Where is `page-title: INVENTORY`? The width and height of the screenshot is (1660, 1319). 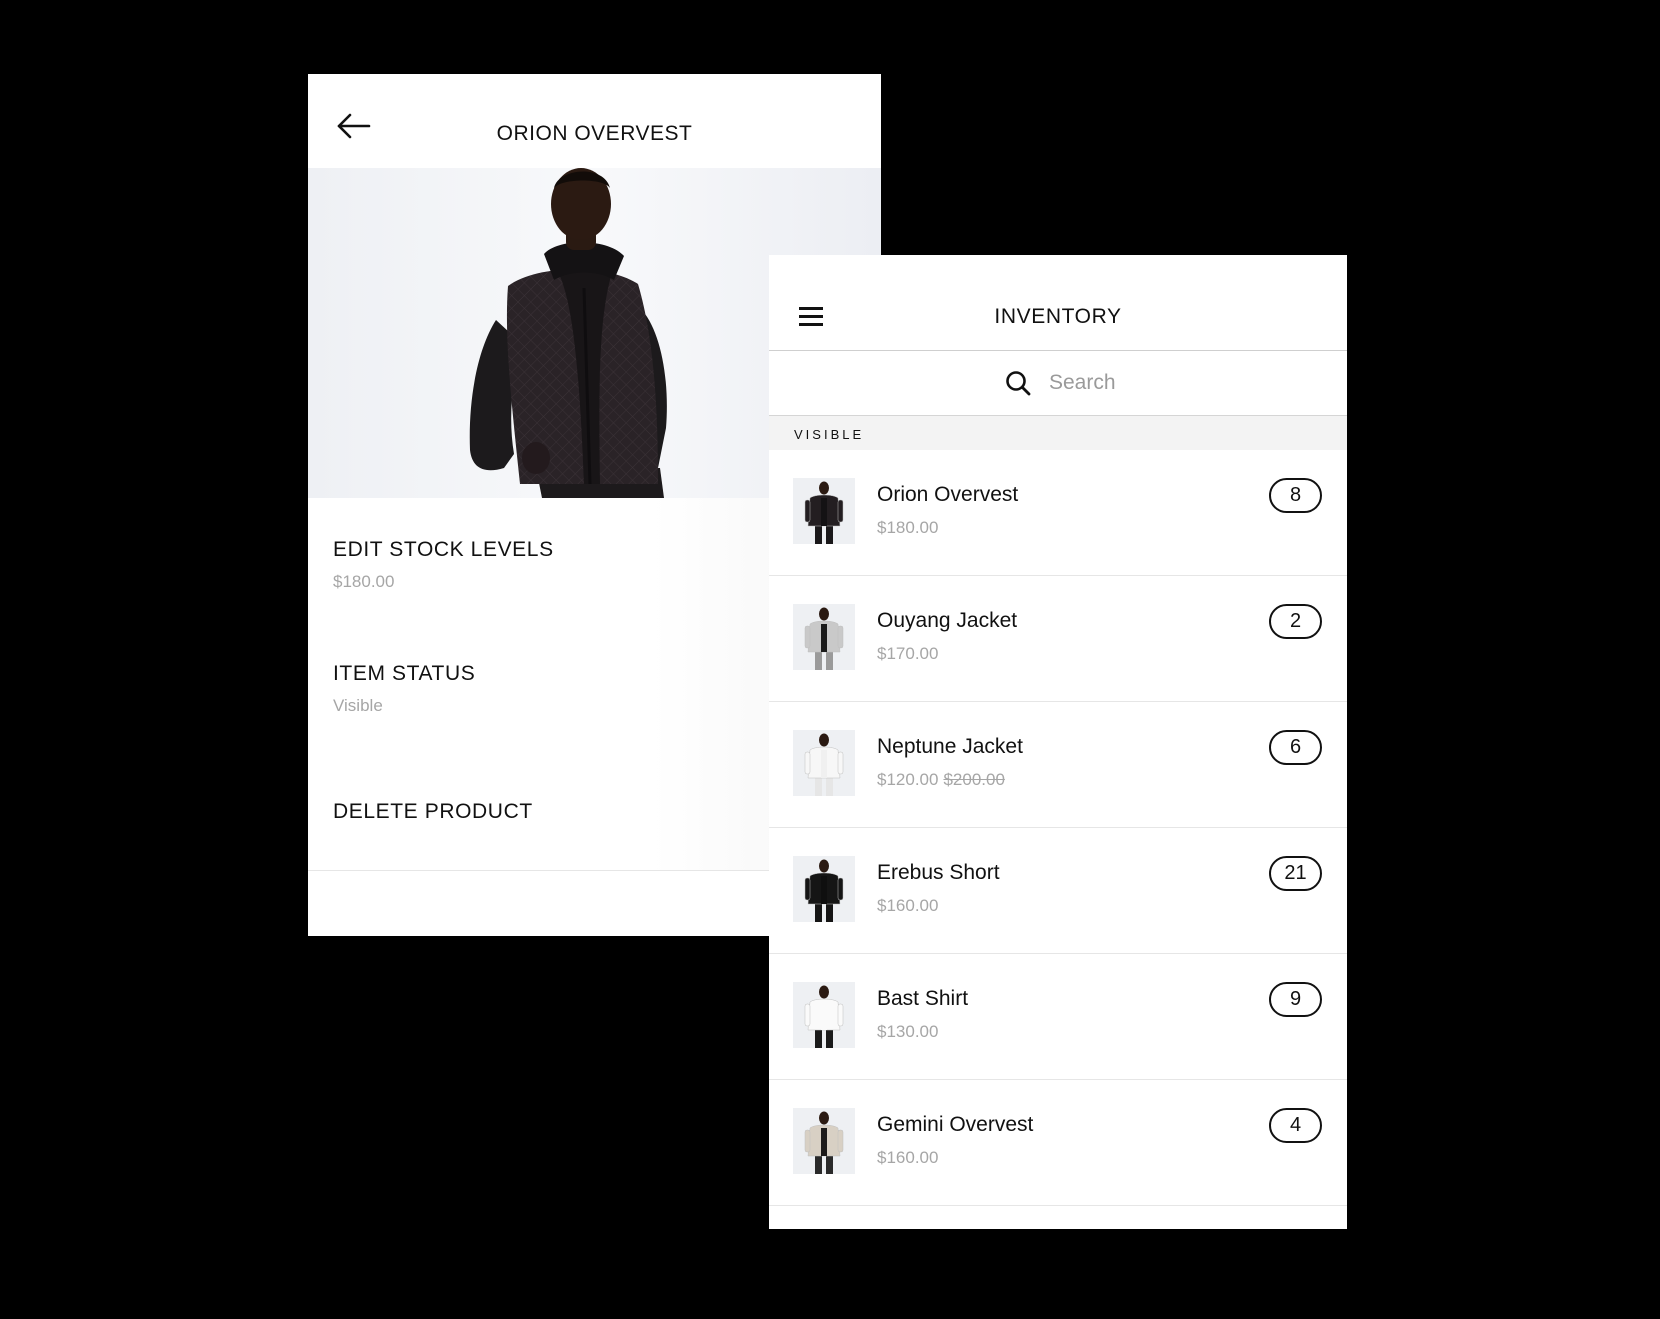 page-title: INVENTORY is located at coordinates (1058, 316).